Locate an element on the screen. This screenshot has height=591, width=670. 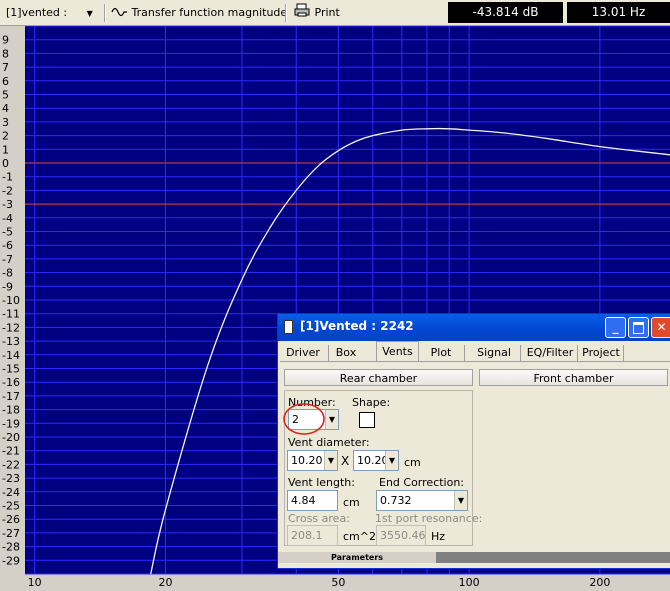
waveform-icon is located at coordinates (119, 13).